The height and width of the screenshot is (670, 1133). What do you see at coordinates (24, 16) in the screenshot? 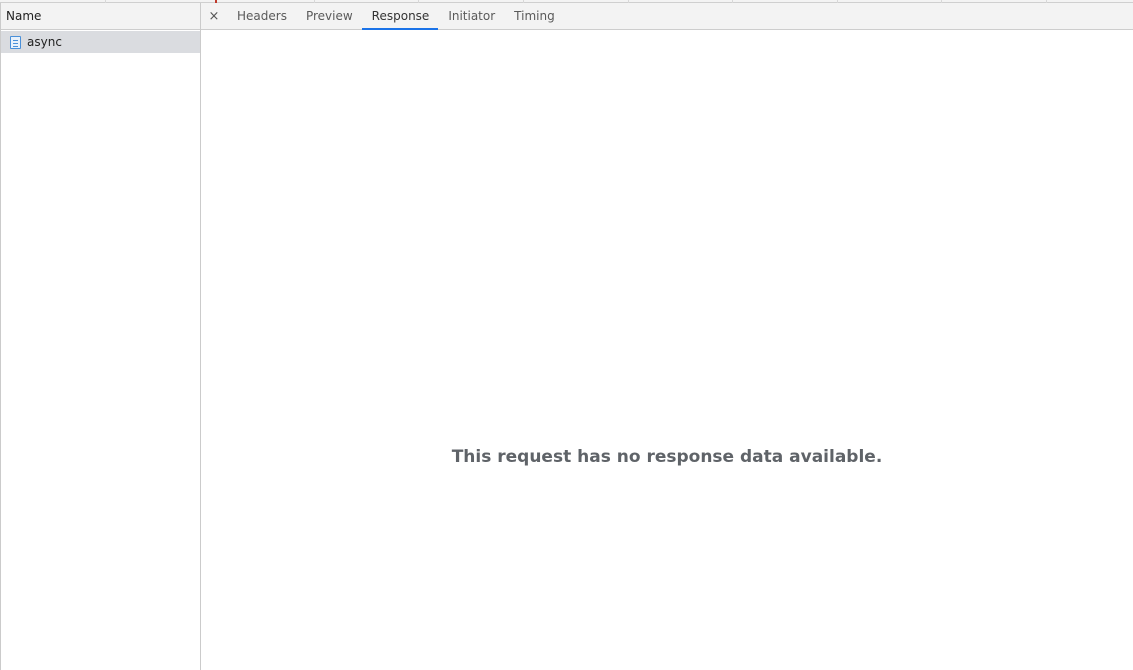
I see `name-column-label: Name` at bounding box center [24, 16].